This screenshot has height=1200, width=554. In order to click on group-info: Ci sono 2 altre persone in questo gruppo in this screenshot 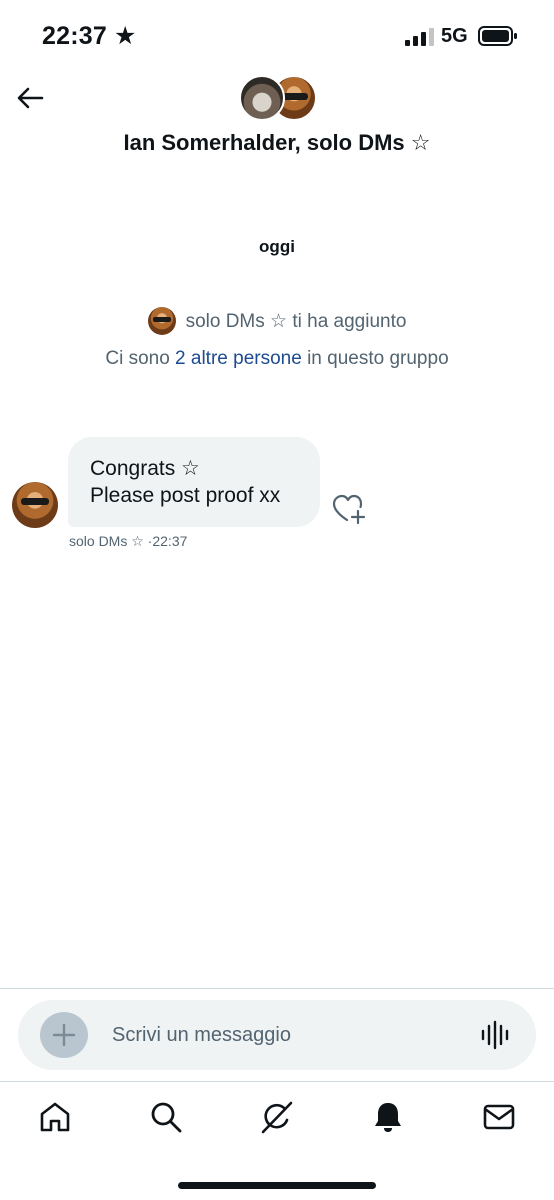, I will do `click(277, 359)`.